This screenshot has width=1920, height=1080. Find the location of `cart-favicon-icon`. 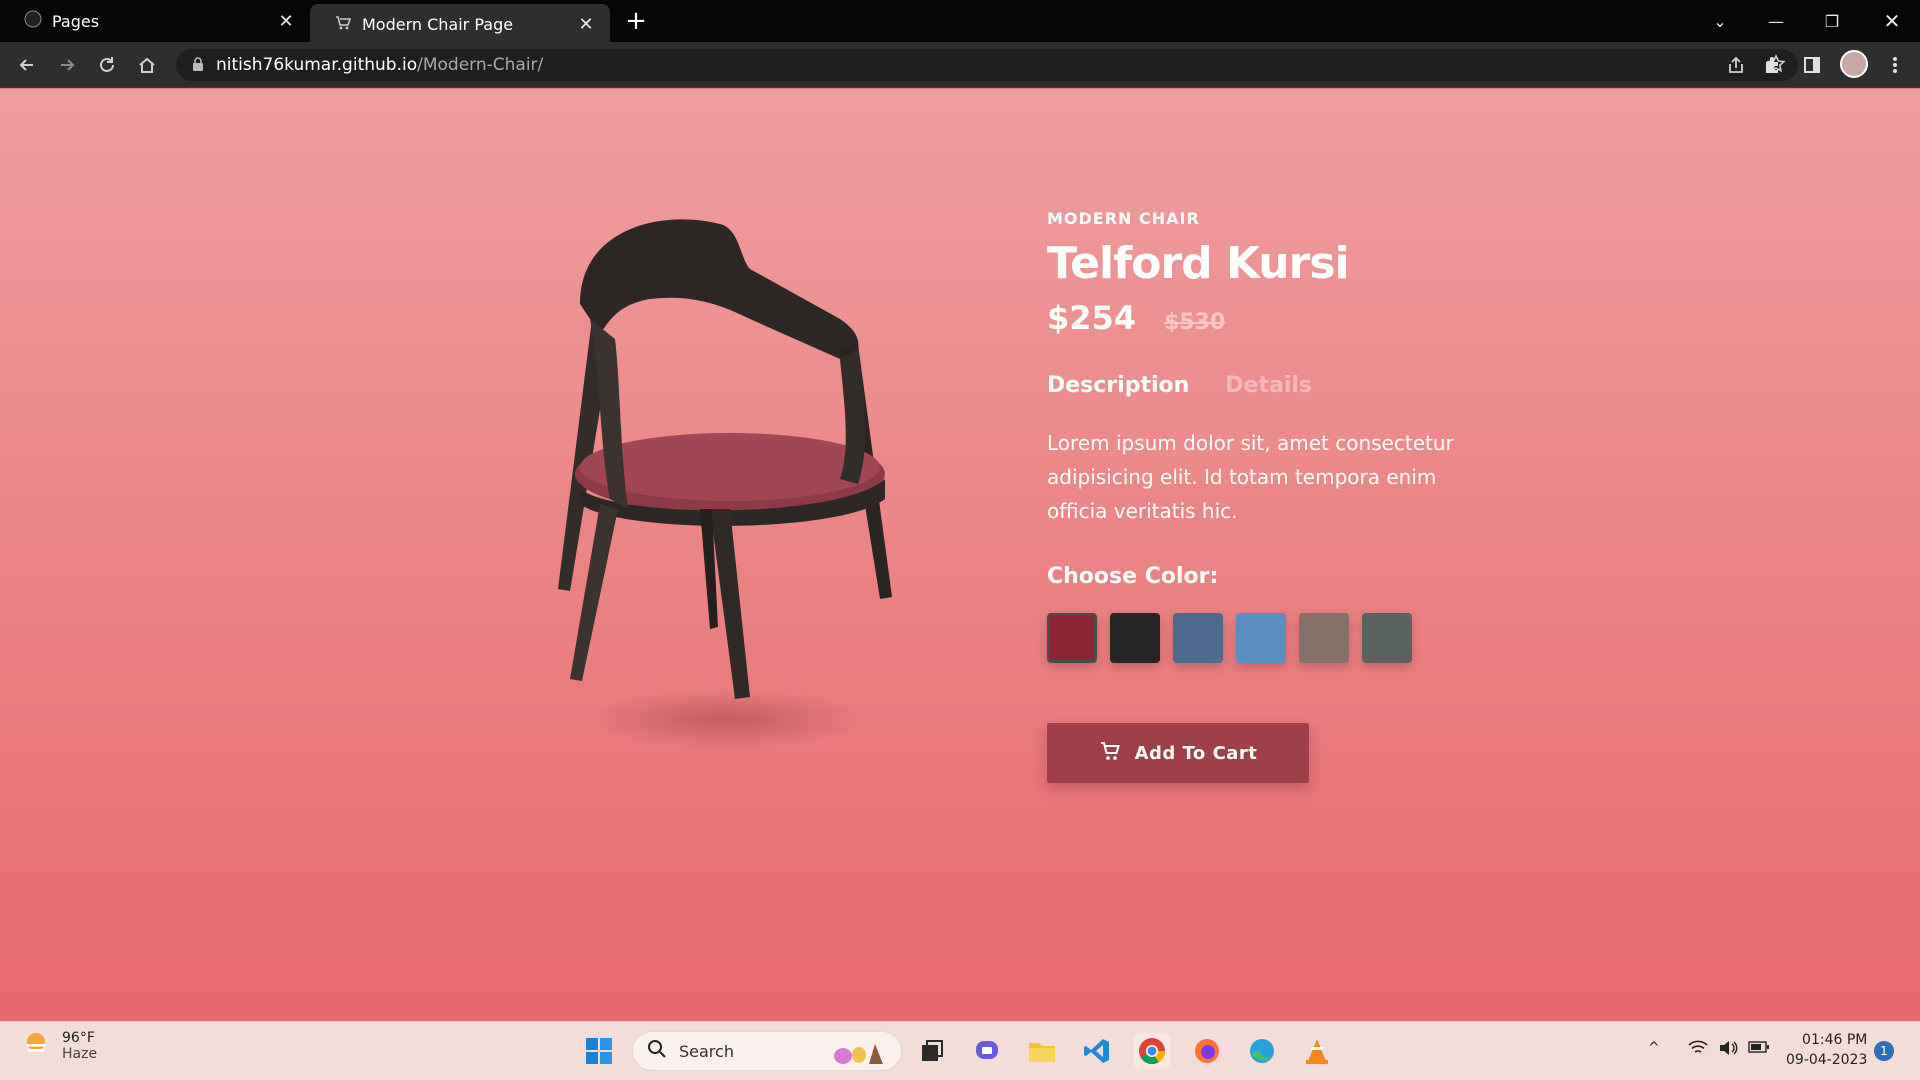

cart-favicon-icon is located at coordinates (343, 24).